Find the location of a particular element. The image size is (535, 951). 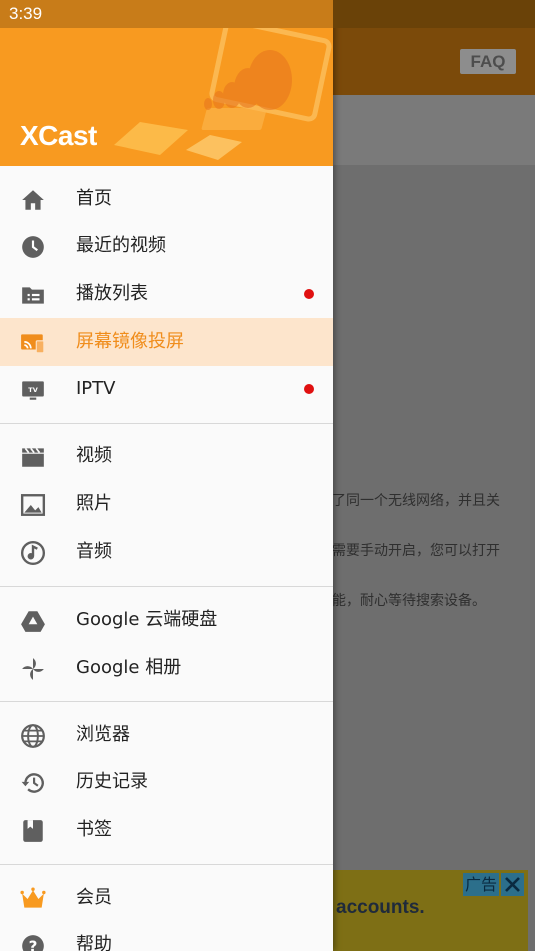

clapperboard-icon is located at coordinates (33, 457).